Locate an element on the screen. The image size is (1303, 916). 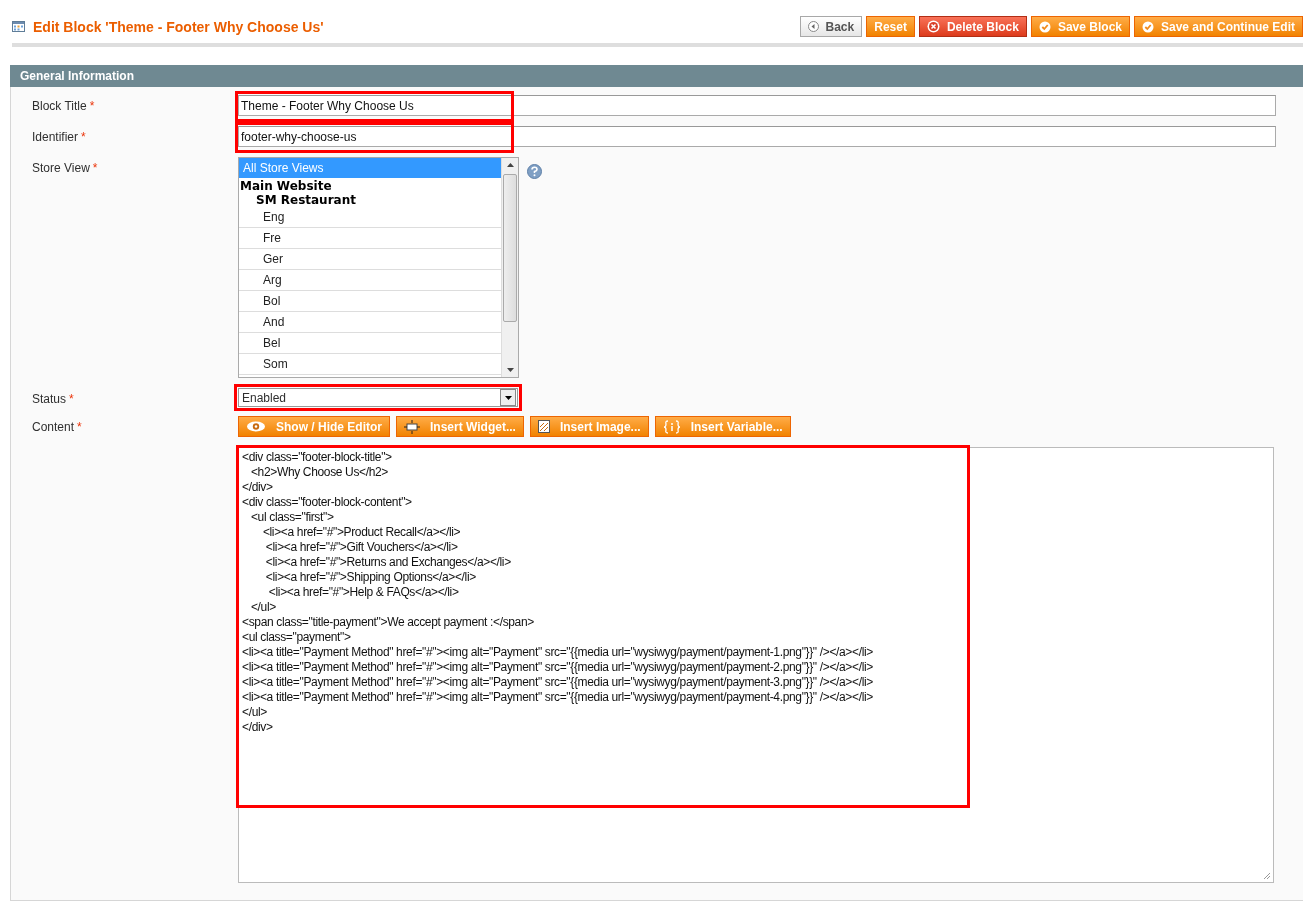
store-option: Arg is located at coordinates (370, 280).